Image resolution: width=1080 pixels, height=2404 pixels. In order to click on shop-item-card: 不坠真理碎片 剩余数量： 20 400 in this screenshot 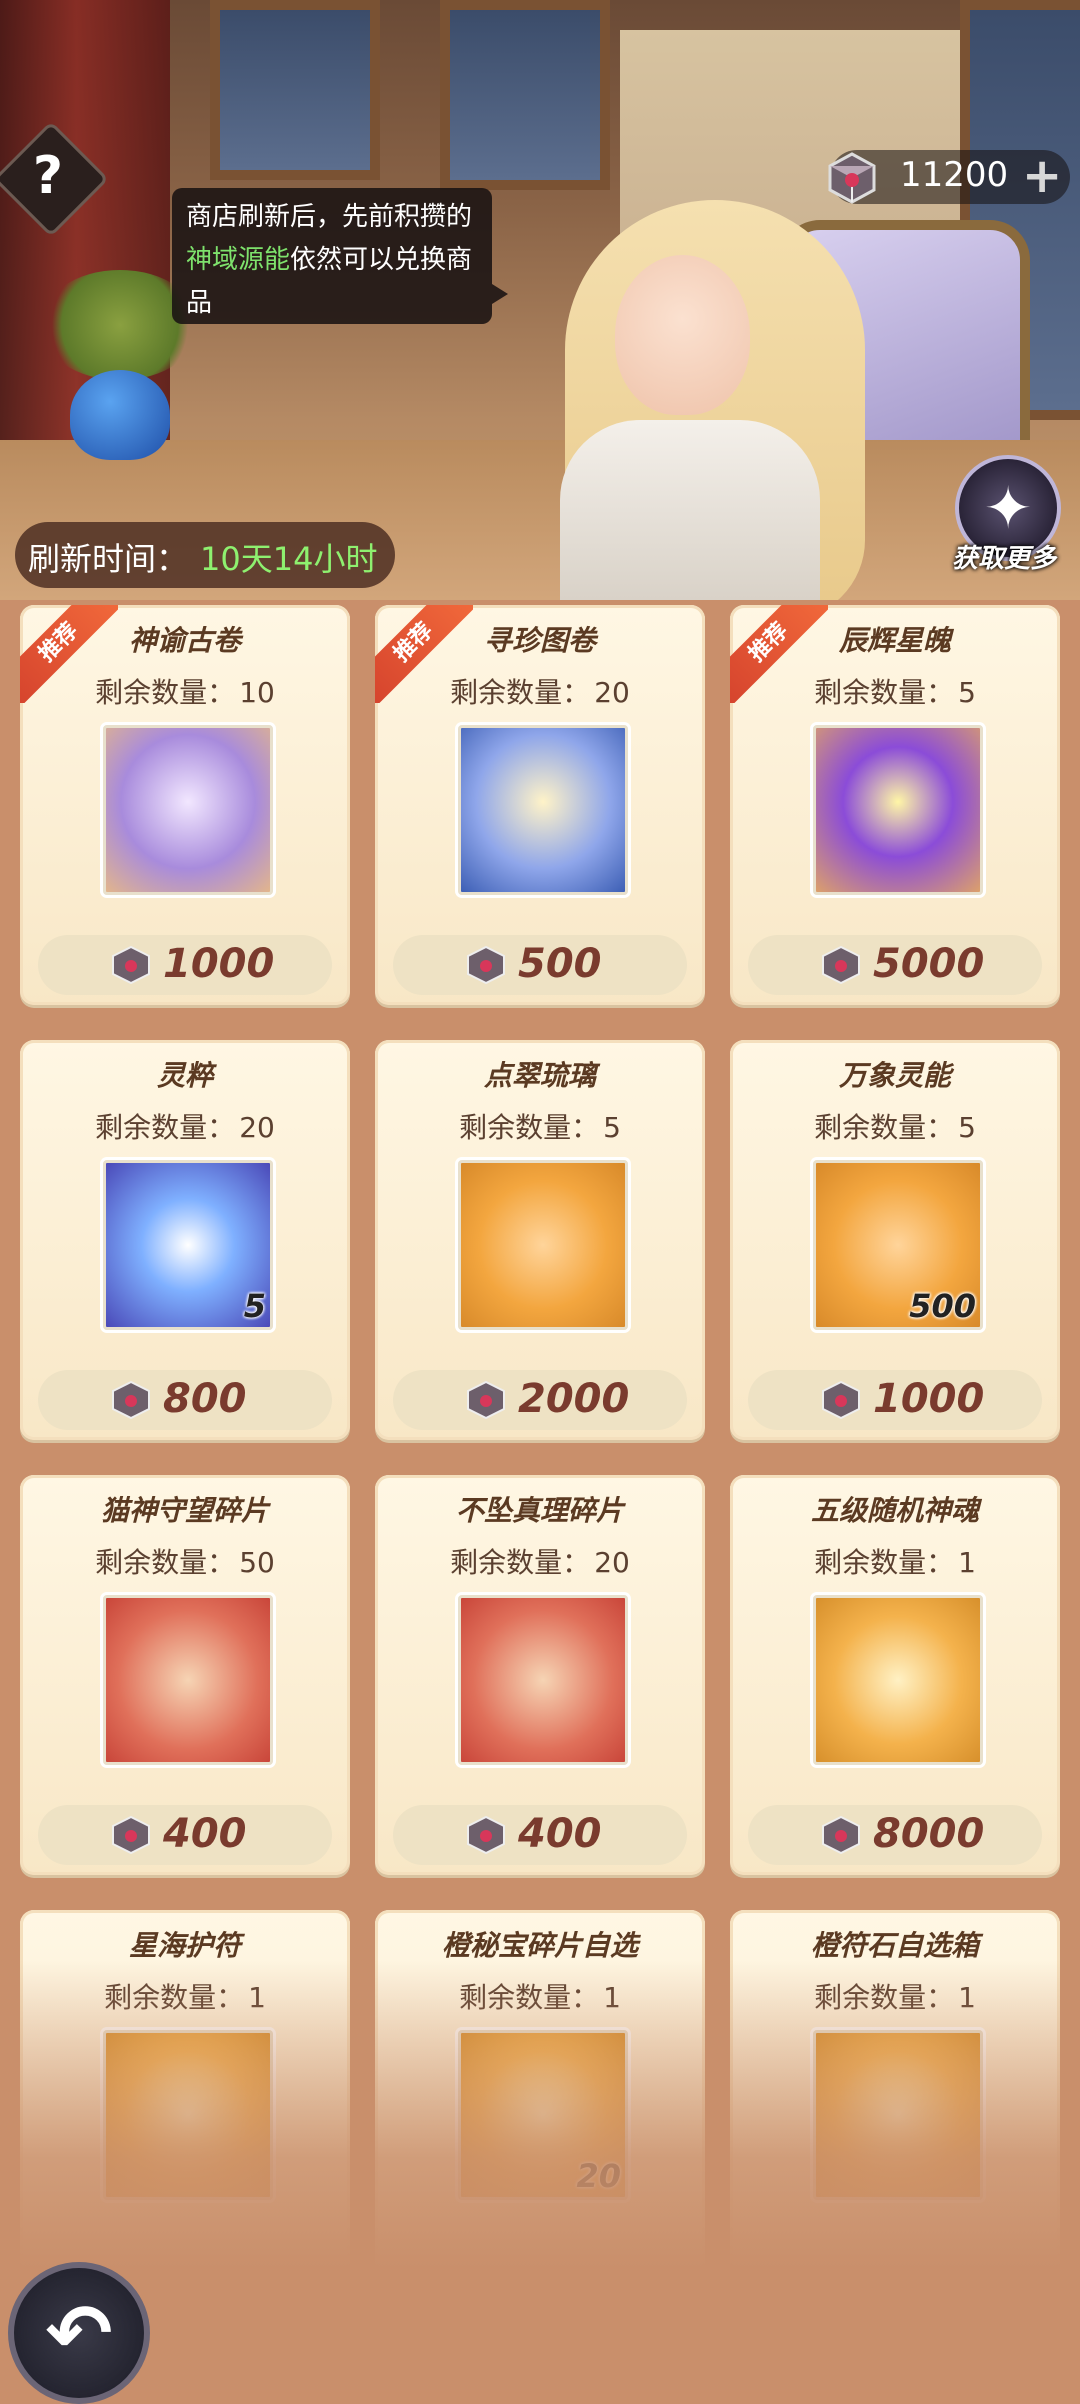, I will do `click(540, 1675)`.